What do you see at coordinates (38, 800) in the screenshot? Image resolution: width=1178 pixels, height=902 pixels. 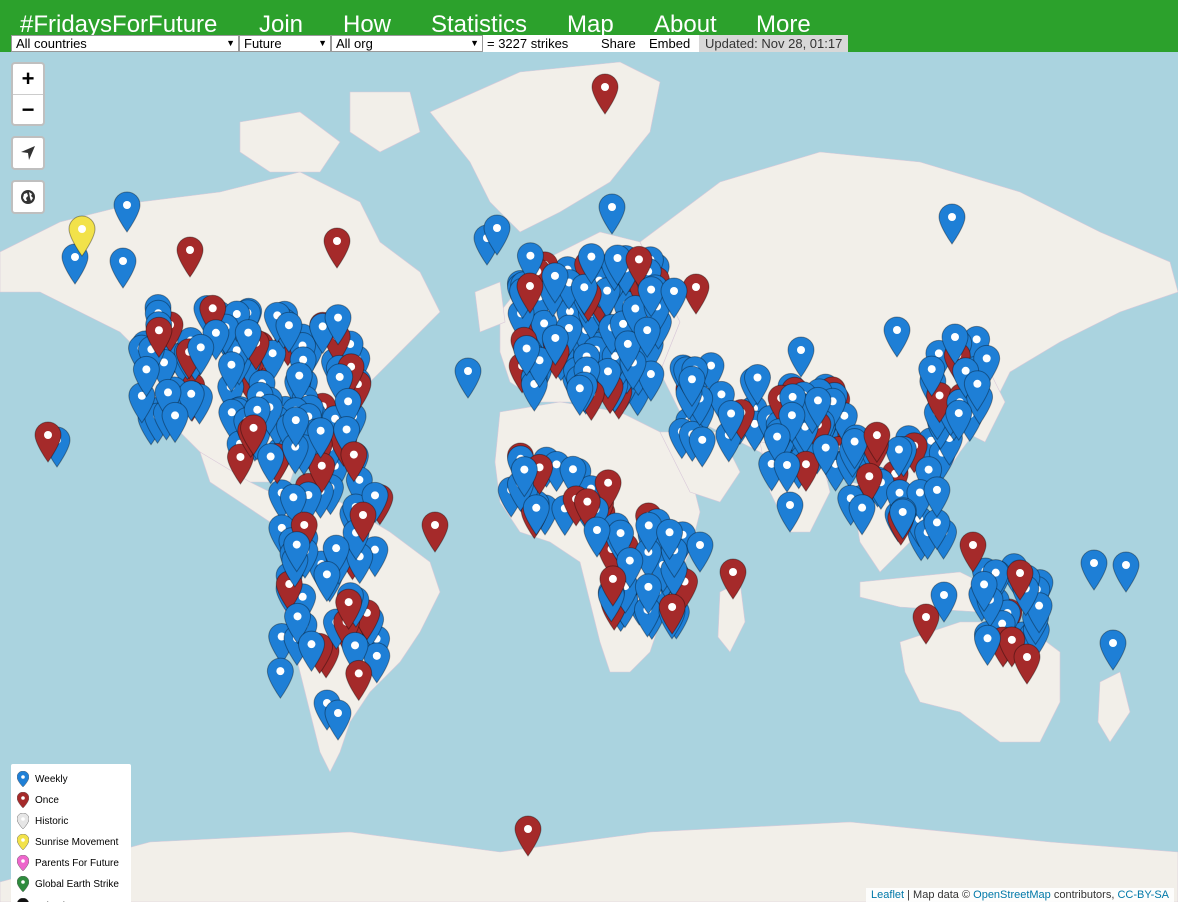 I see `legend-item: Once` at bounding box center [38, 800].